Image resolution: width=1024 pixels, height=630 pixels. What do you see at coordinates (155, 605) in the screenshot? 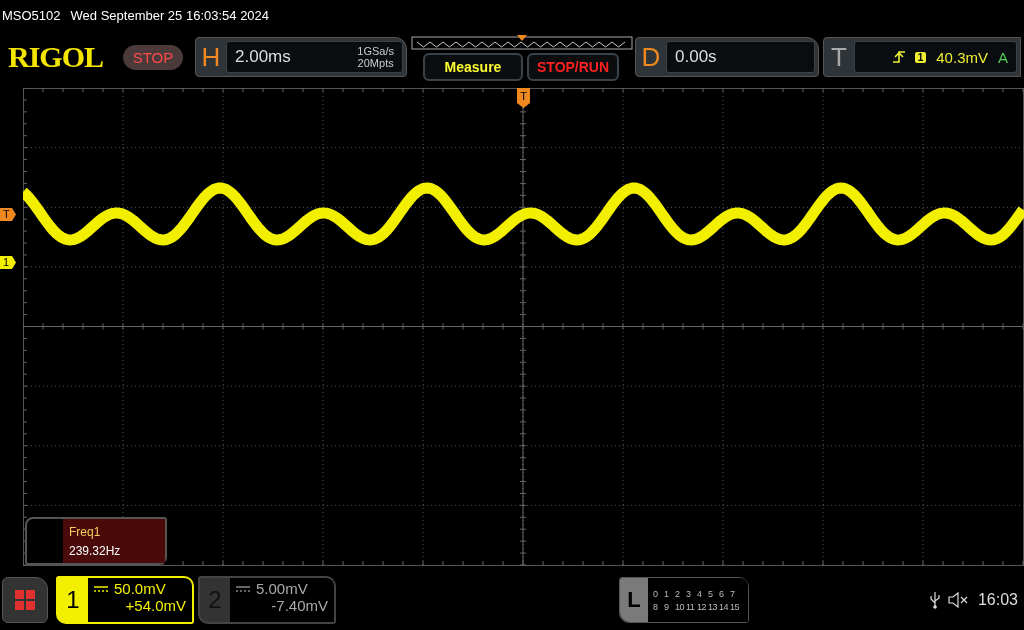
I see `channel-offset: +54.0mV` at bounding box center [155, 605].